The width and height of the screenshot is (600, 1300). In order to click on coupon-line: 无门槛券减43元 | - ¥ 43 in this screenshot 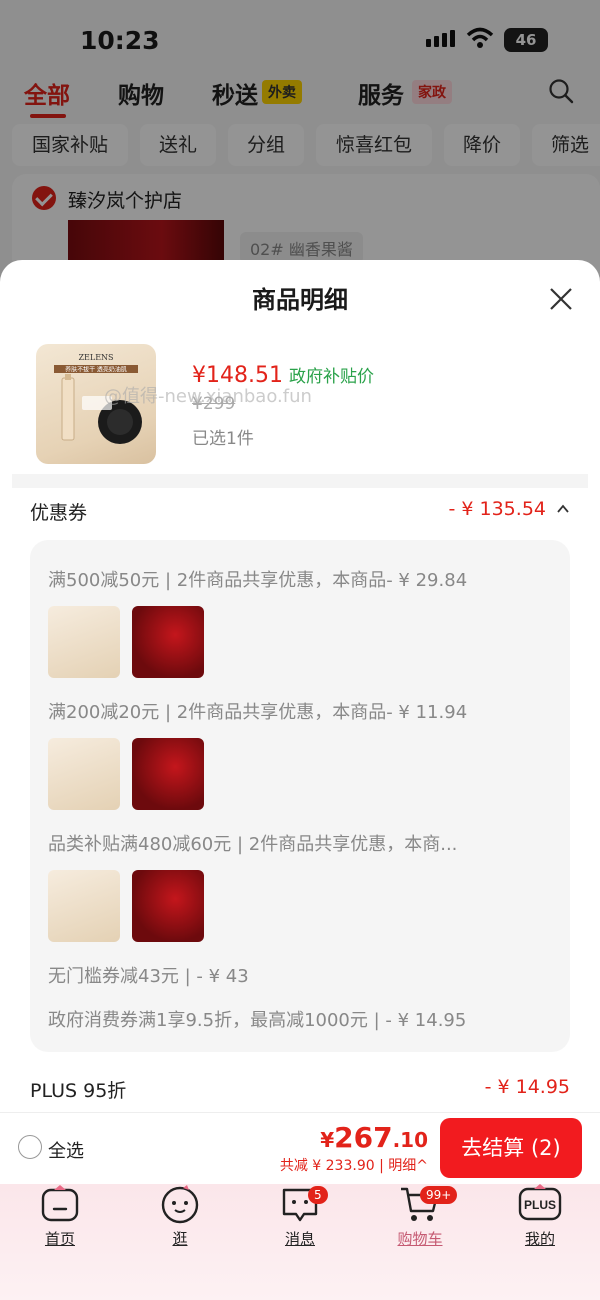, I will do `click(148, 976)`.